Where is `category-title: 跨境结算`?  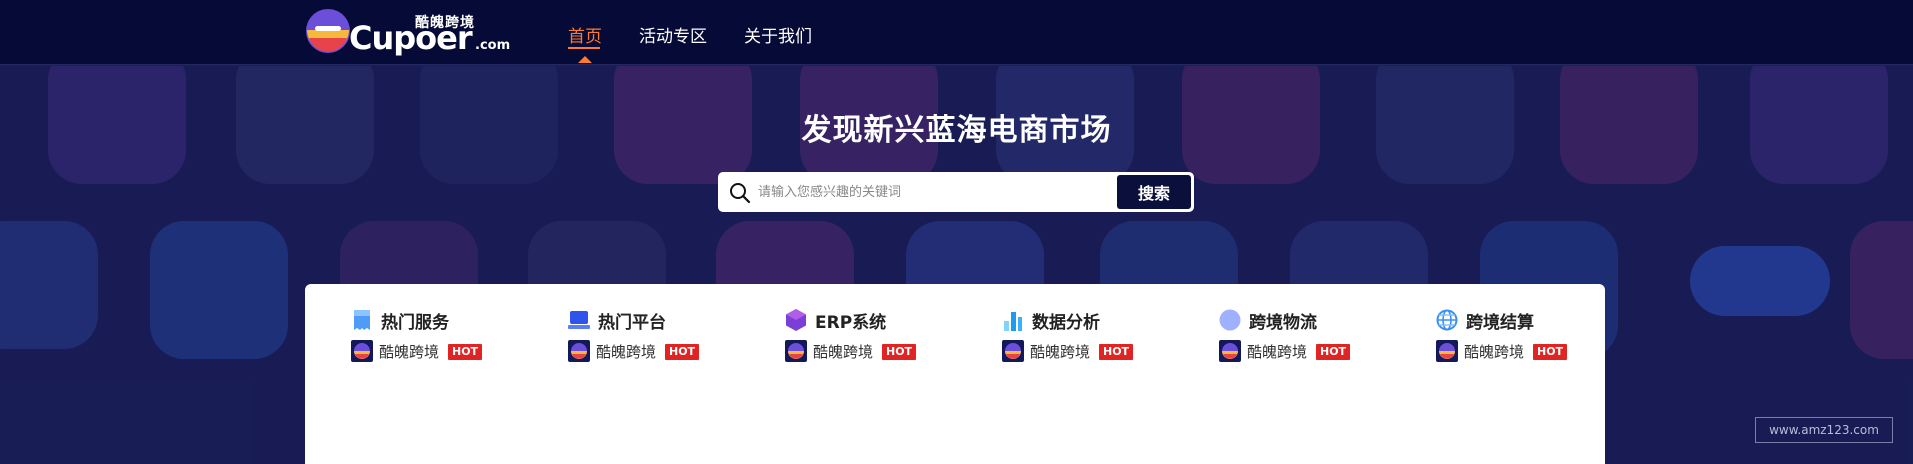 category-title: 跨境结算 is located at coordinates (1500, 323).